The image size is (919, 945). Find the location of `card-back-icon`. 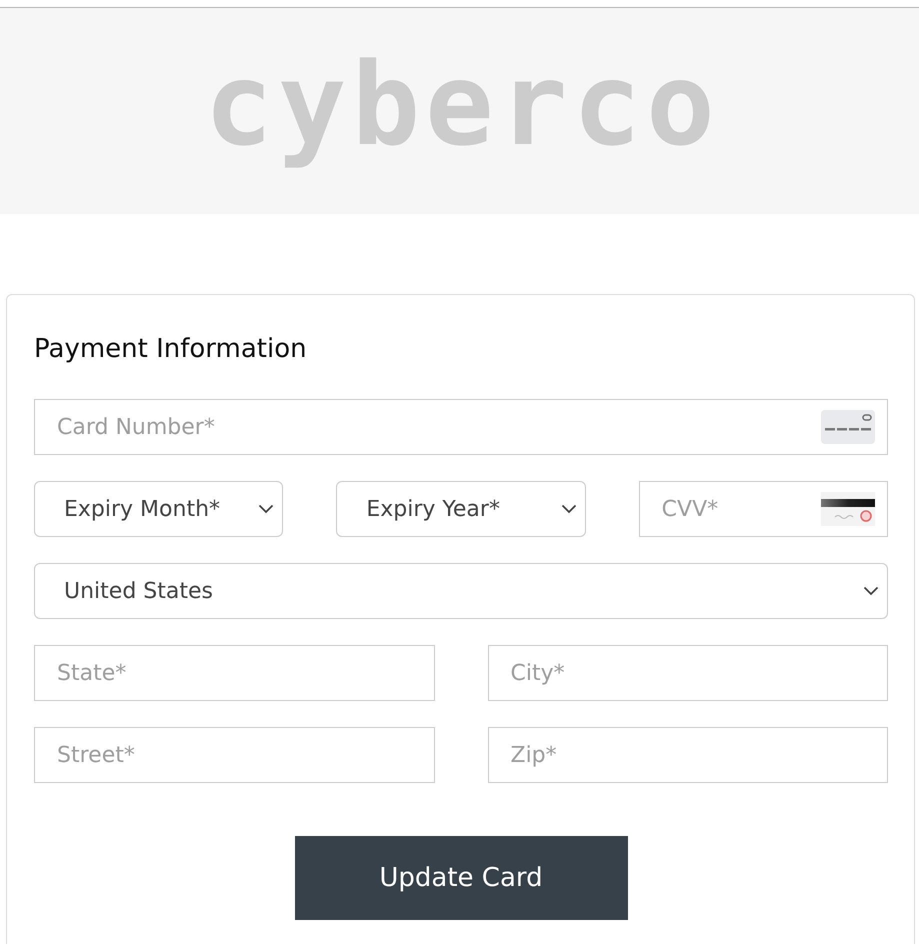

card-back-icon is located at coordinates (847, 509).